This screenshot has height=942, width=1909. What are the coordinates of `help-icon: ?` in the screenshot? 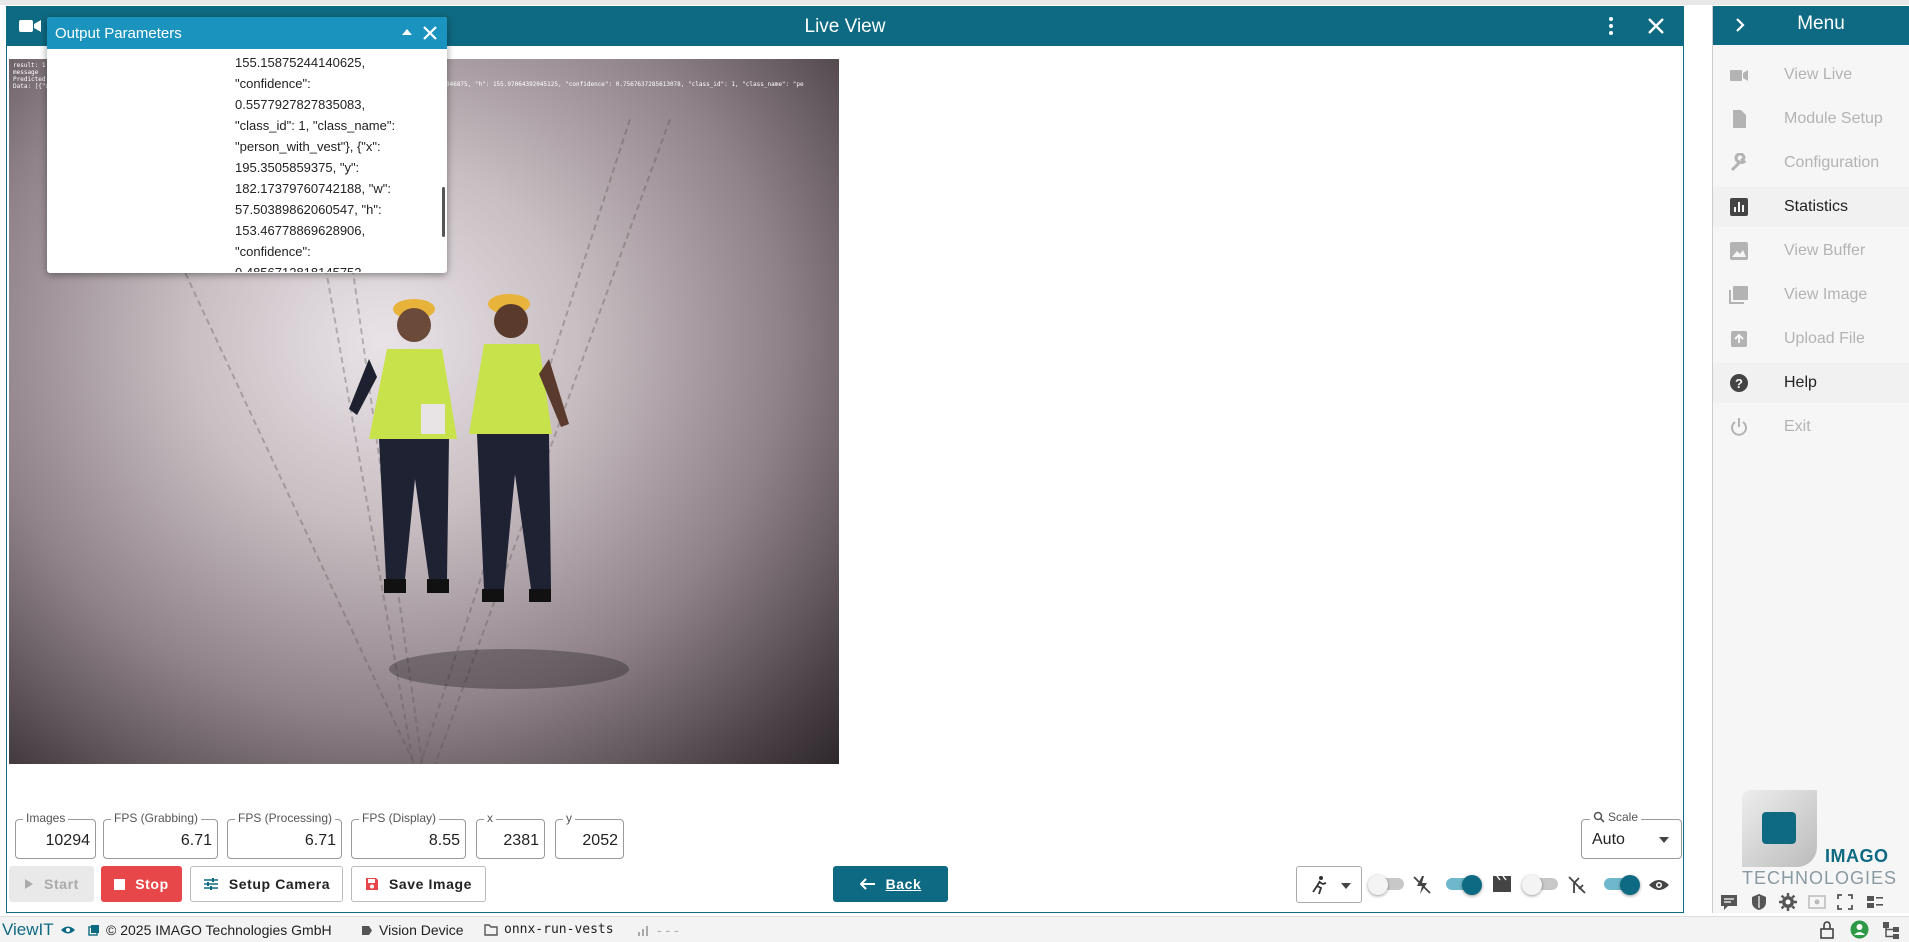 It's located at (1739, 383).